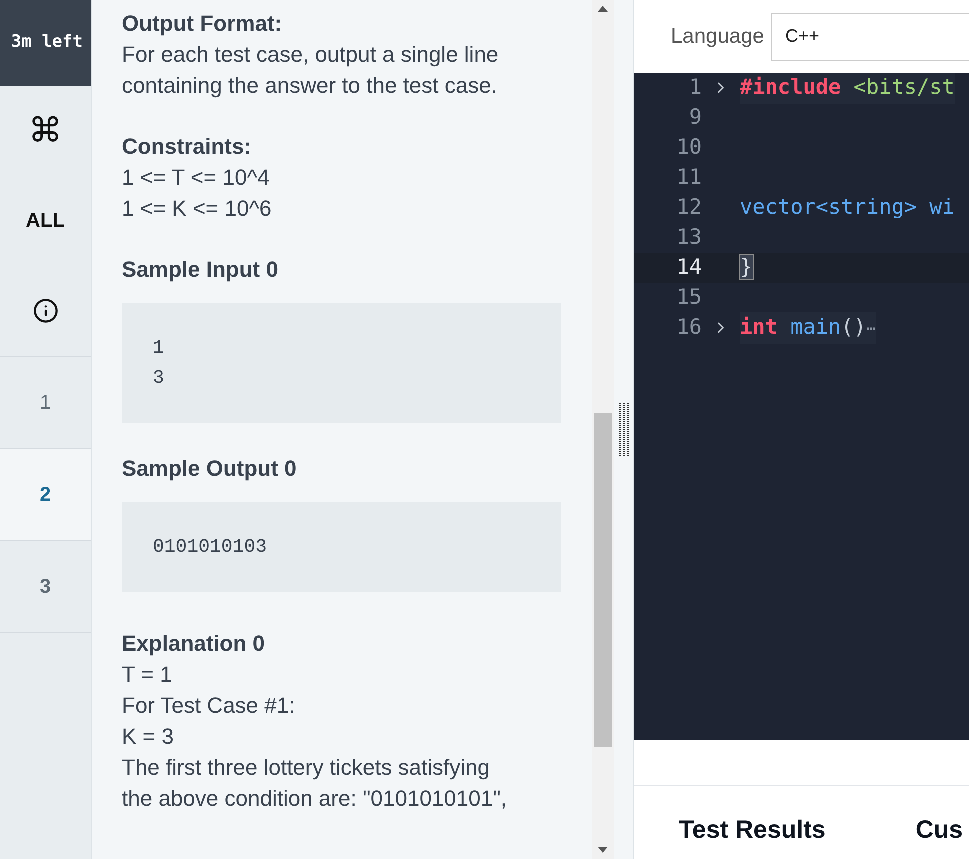 The height and width of the screenshot is (859, 969). Describe the element at coordinates (315, 799) in the screenshot. I see `text-line: the above condition are: "0101010101",` at that location.